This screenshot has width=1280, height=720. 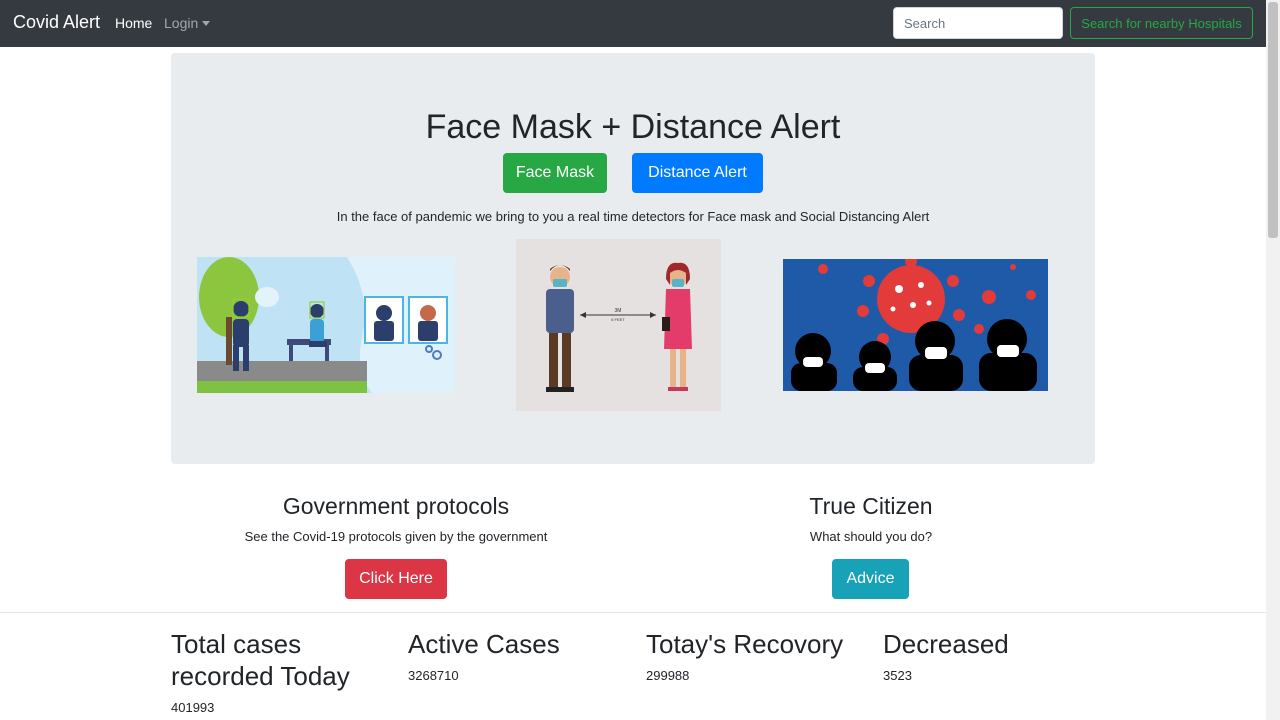 What do you see at coordinates (181, 23) in the screenshot?
I see `nav-login-label: Login` at bounding box center [181, 23].